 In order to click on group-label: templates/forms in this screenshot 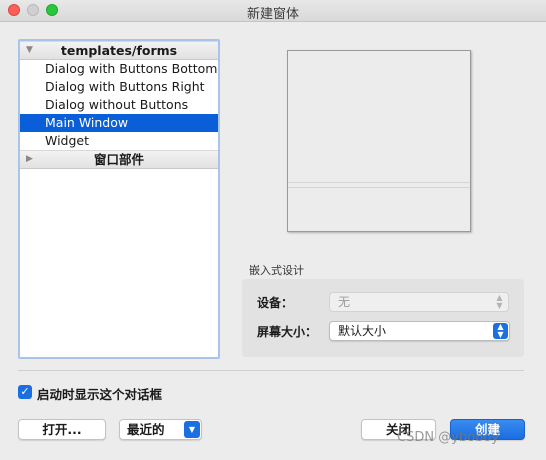, I will do `click(119, 50)`.